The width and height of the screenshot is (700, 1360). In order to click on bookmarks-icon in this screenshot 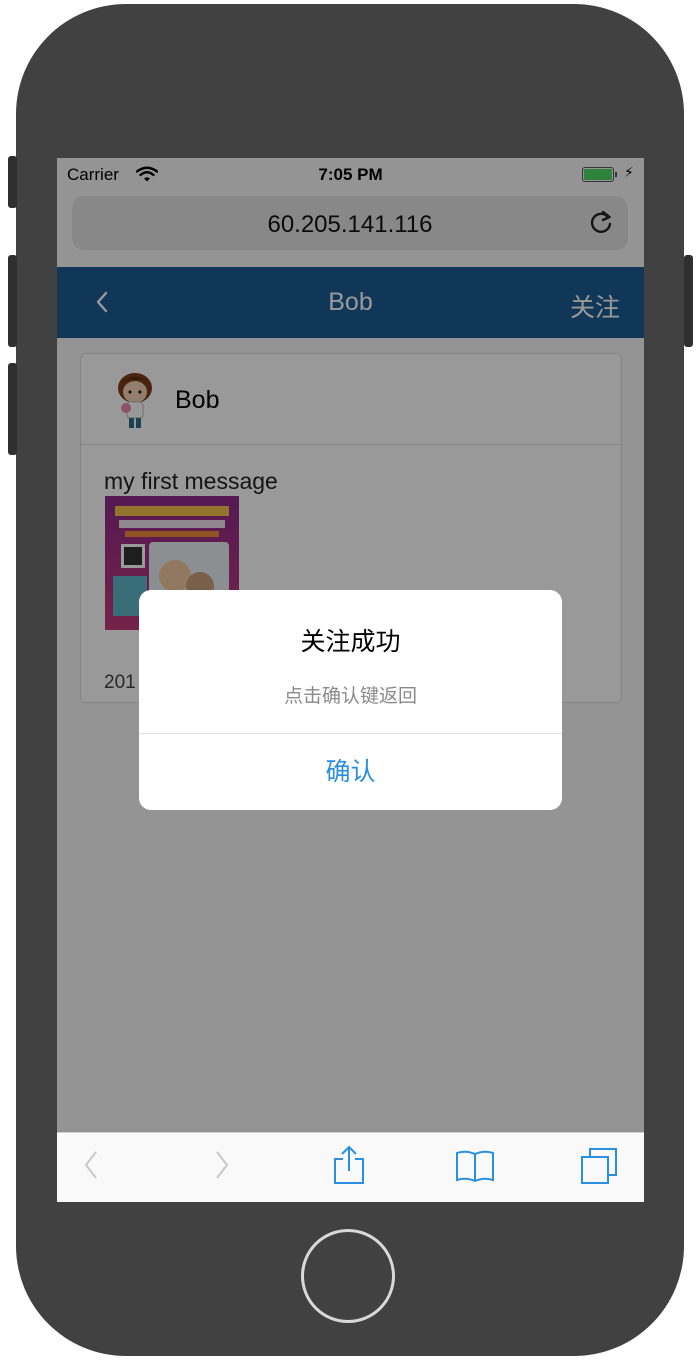, I will do `click(475, 1168)`.